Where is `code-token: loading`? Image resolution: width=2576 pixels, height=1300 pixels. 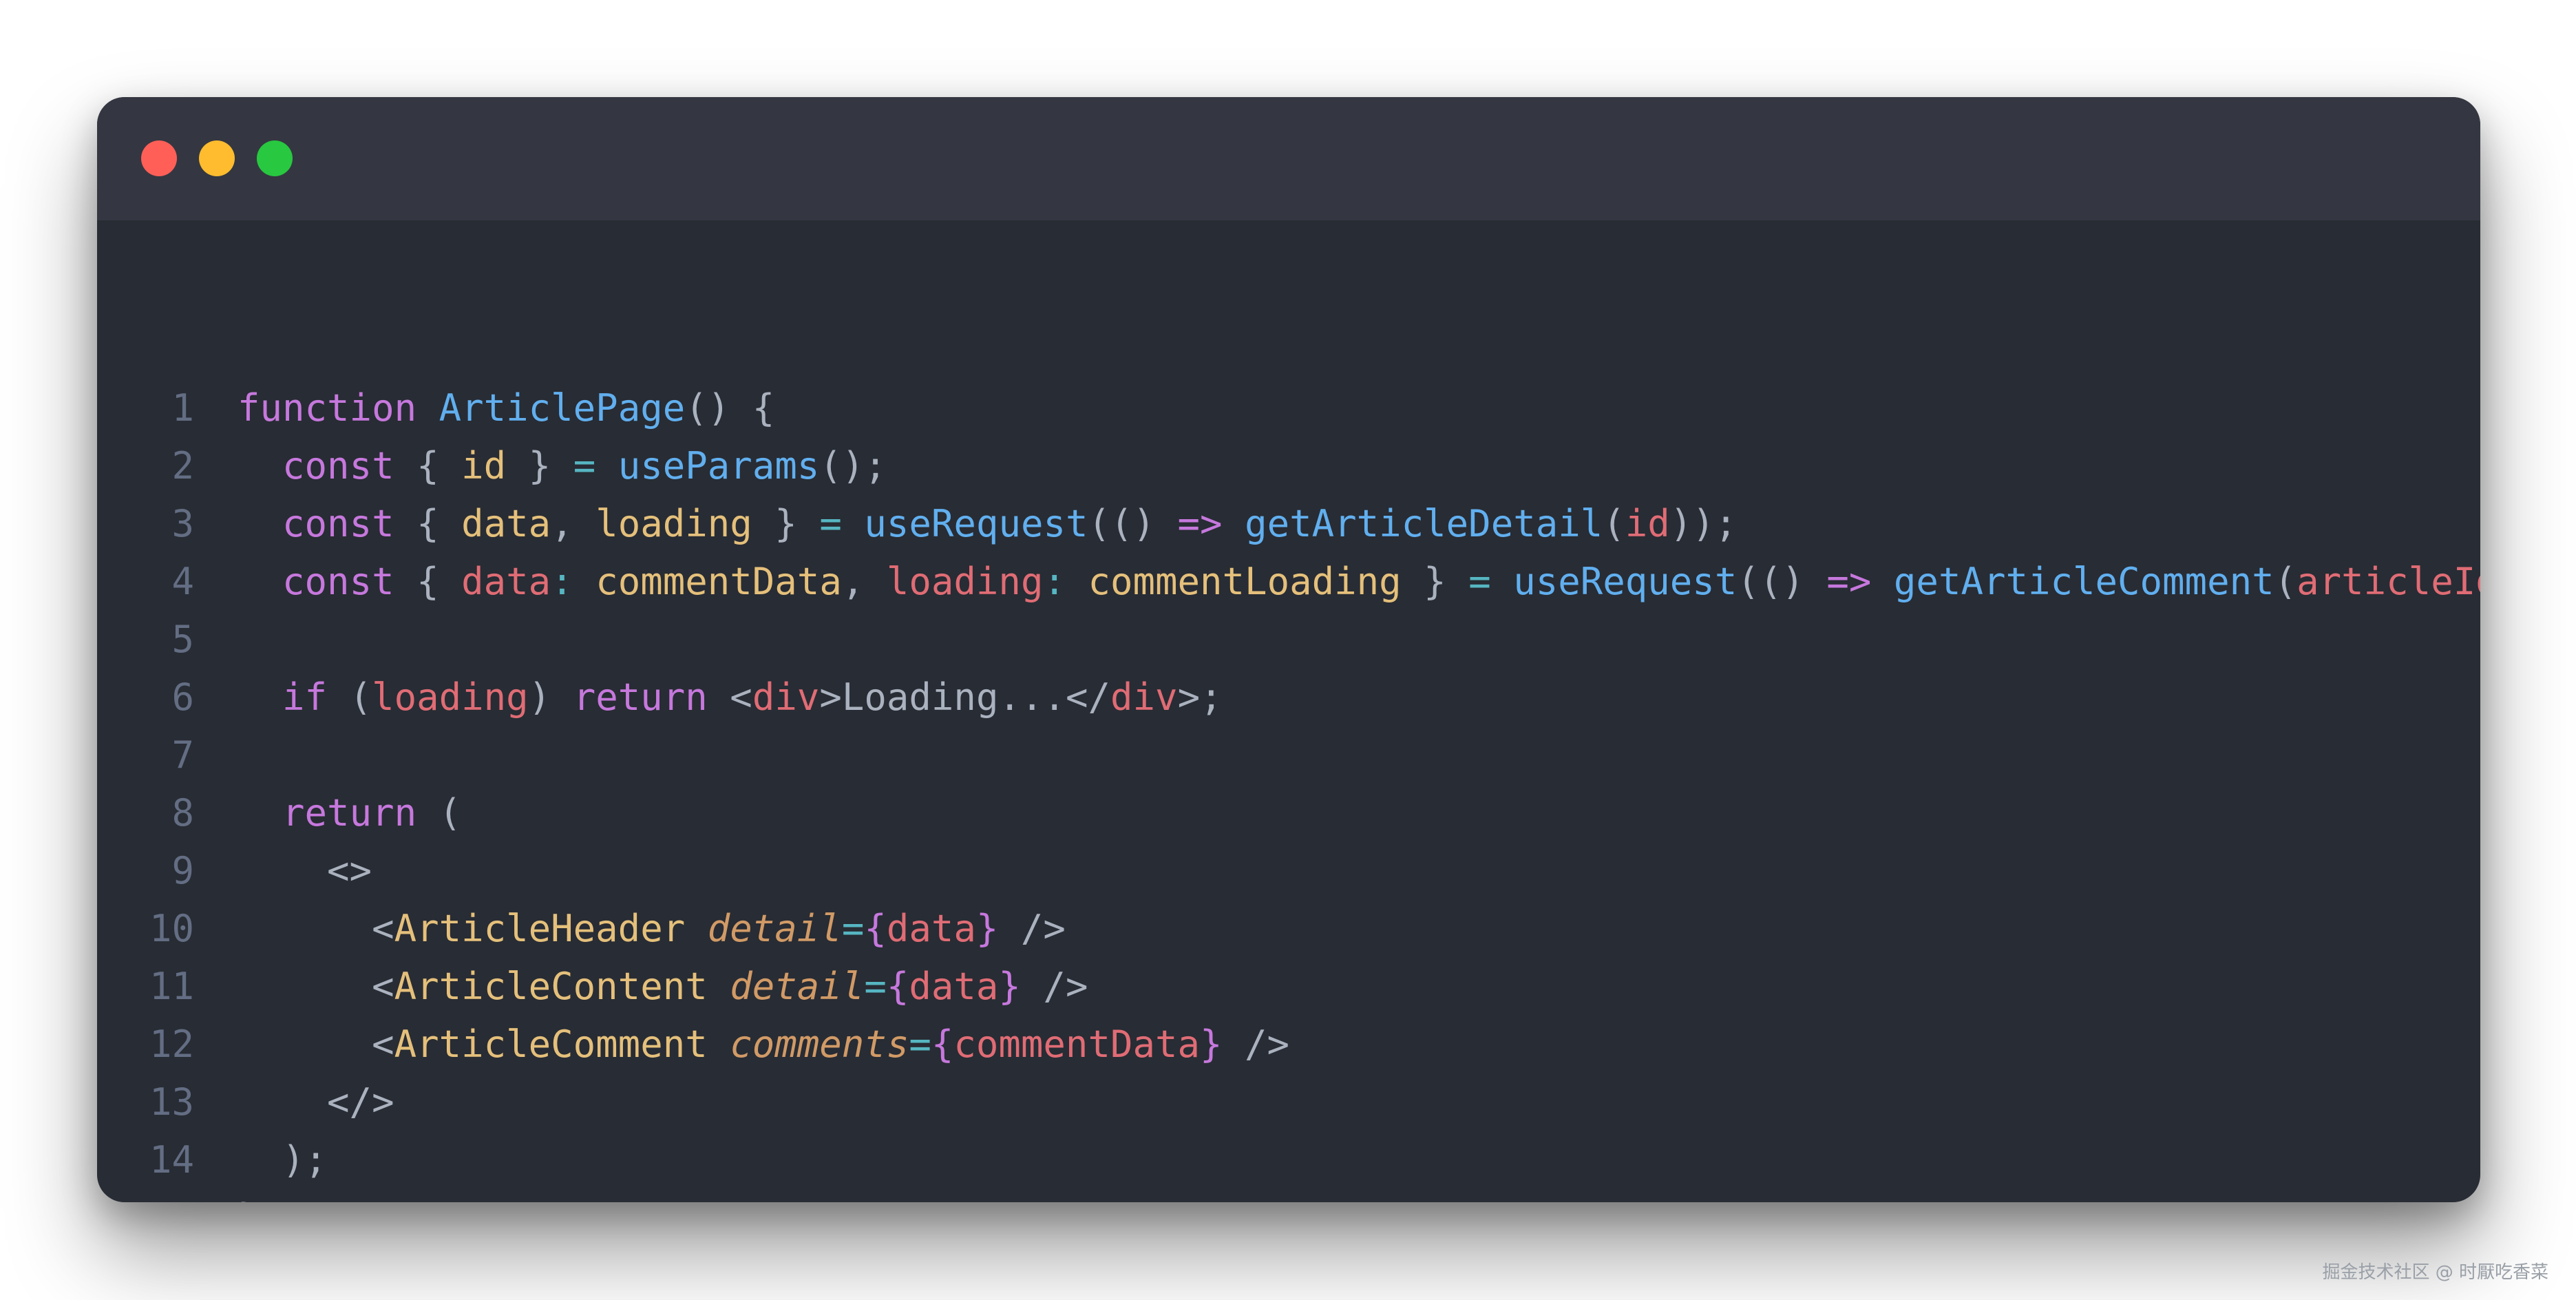 code-token: loading is located at coordinates (965, 581).